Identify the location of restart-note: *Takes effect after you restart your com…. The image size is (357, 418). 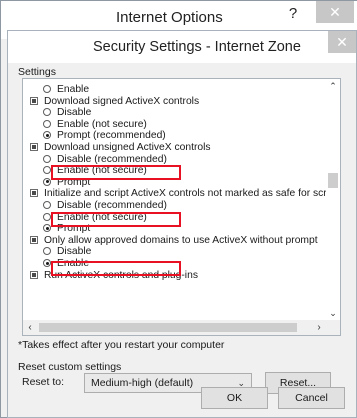
(121, 345).